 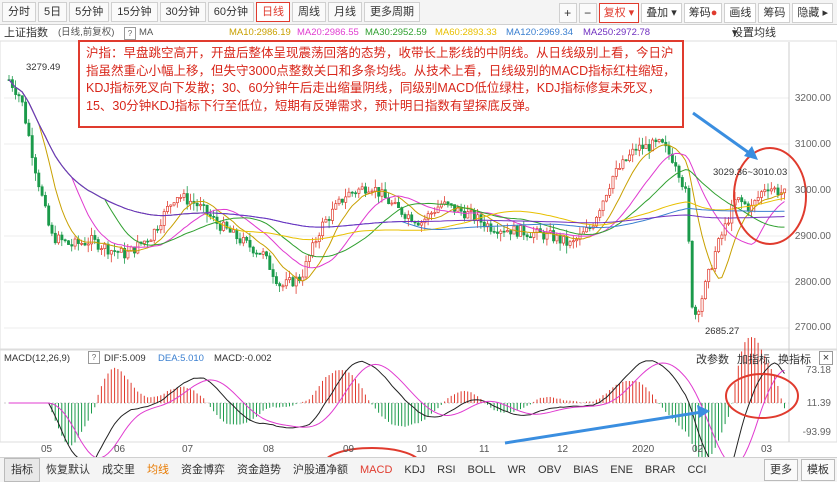 I want to click on tab-obv: OBV, so click(x=549, y=470).